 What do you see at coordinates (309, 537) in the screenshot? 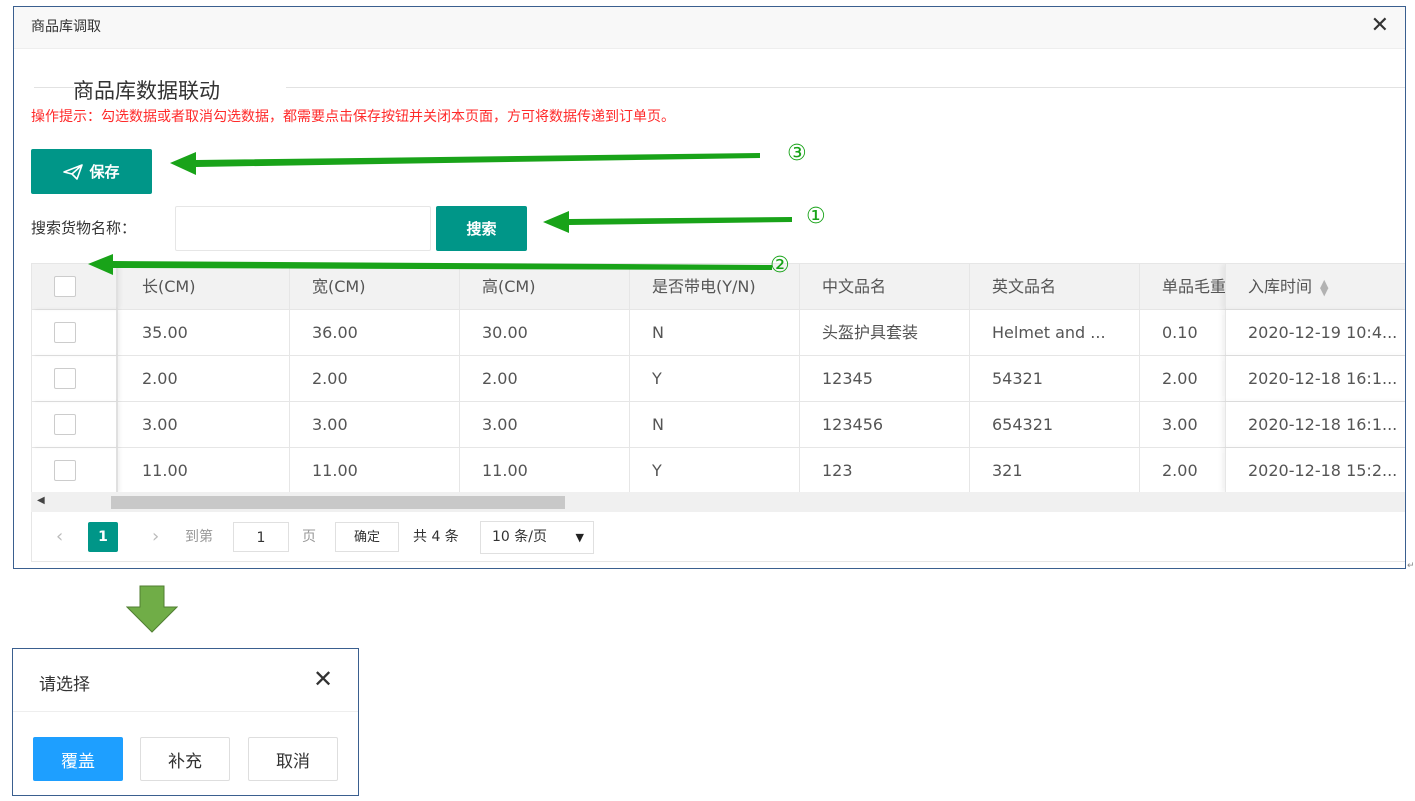
I see `page-label: 页` at bounding box center [309, 537].